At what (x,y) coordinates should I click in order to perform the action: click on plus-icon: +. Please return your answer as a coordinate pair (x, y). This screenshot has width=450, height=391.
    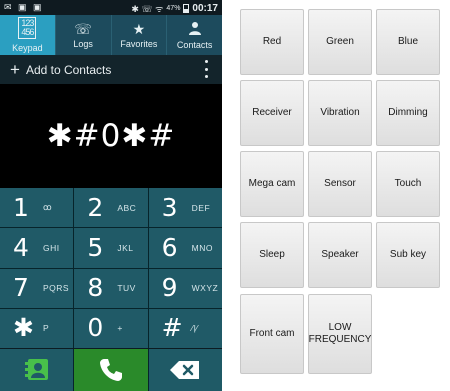
    Looking at the image, I should click on (15, 69).